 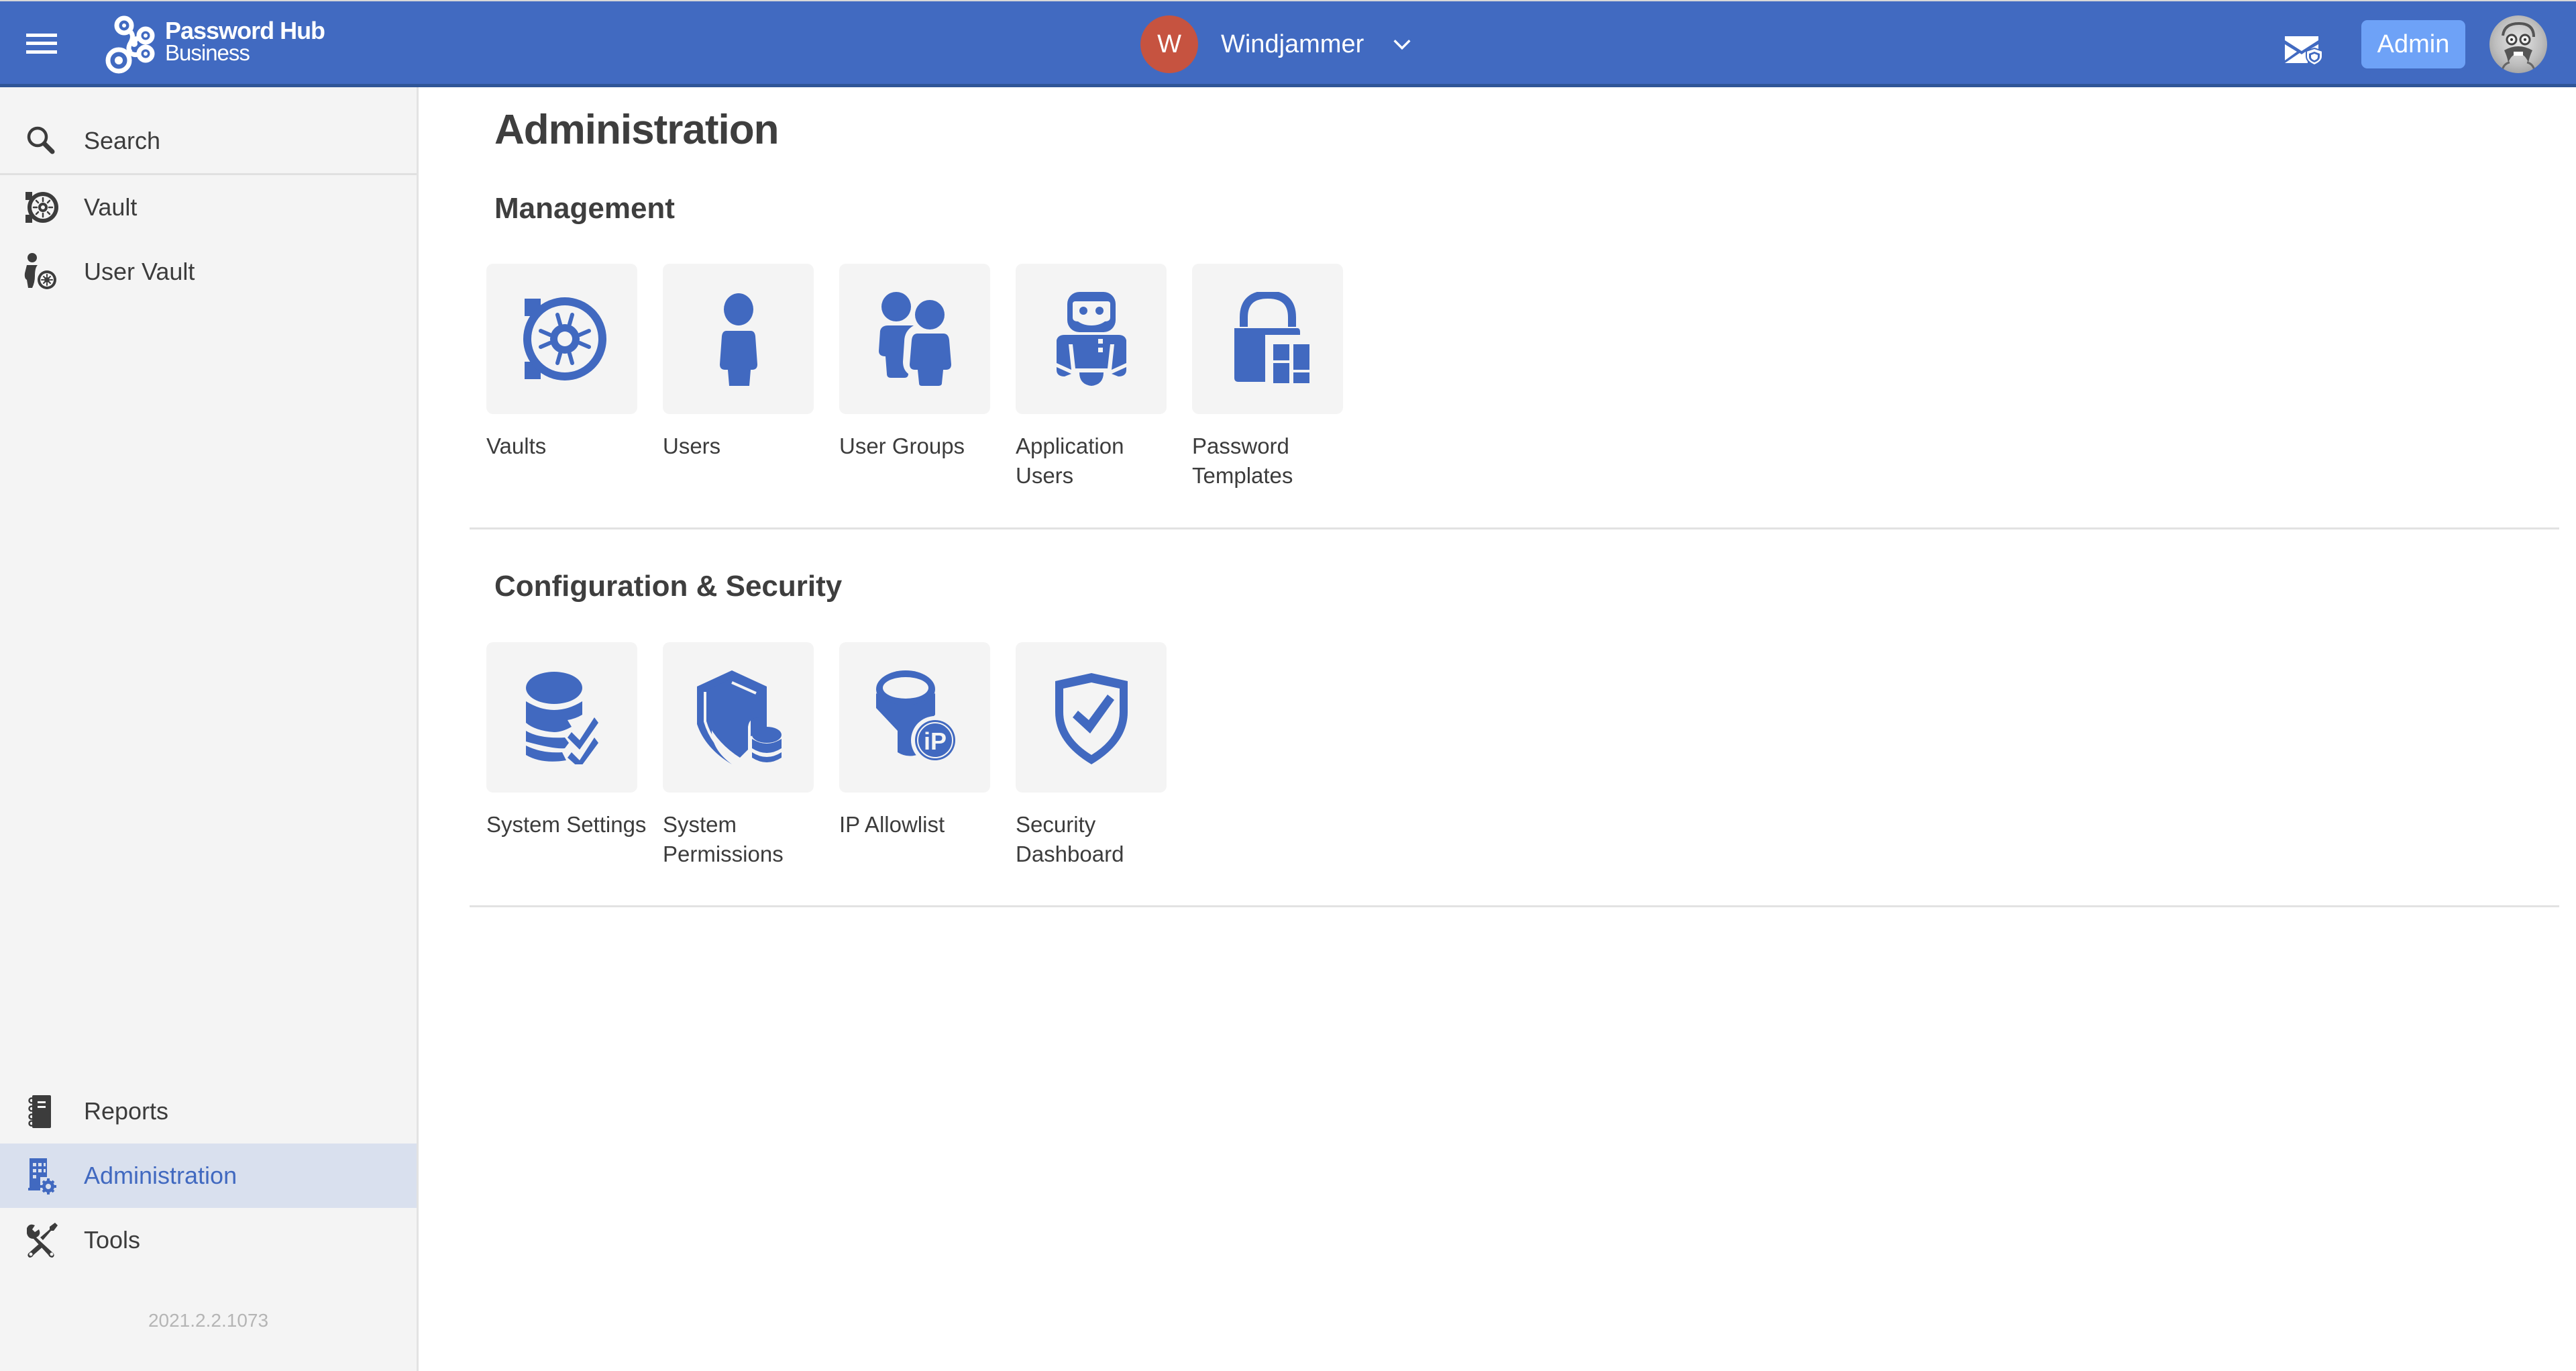 I want to click on secure-mail-icon, so click(x=2304, y=48).